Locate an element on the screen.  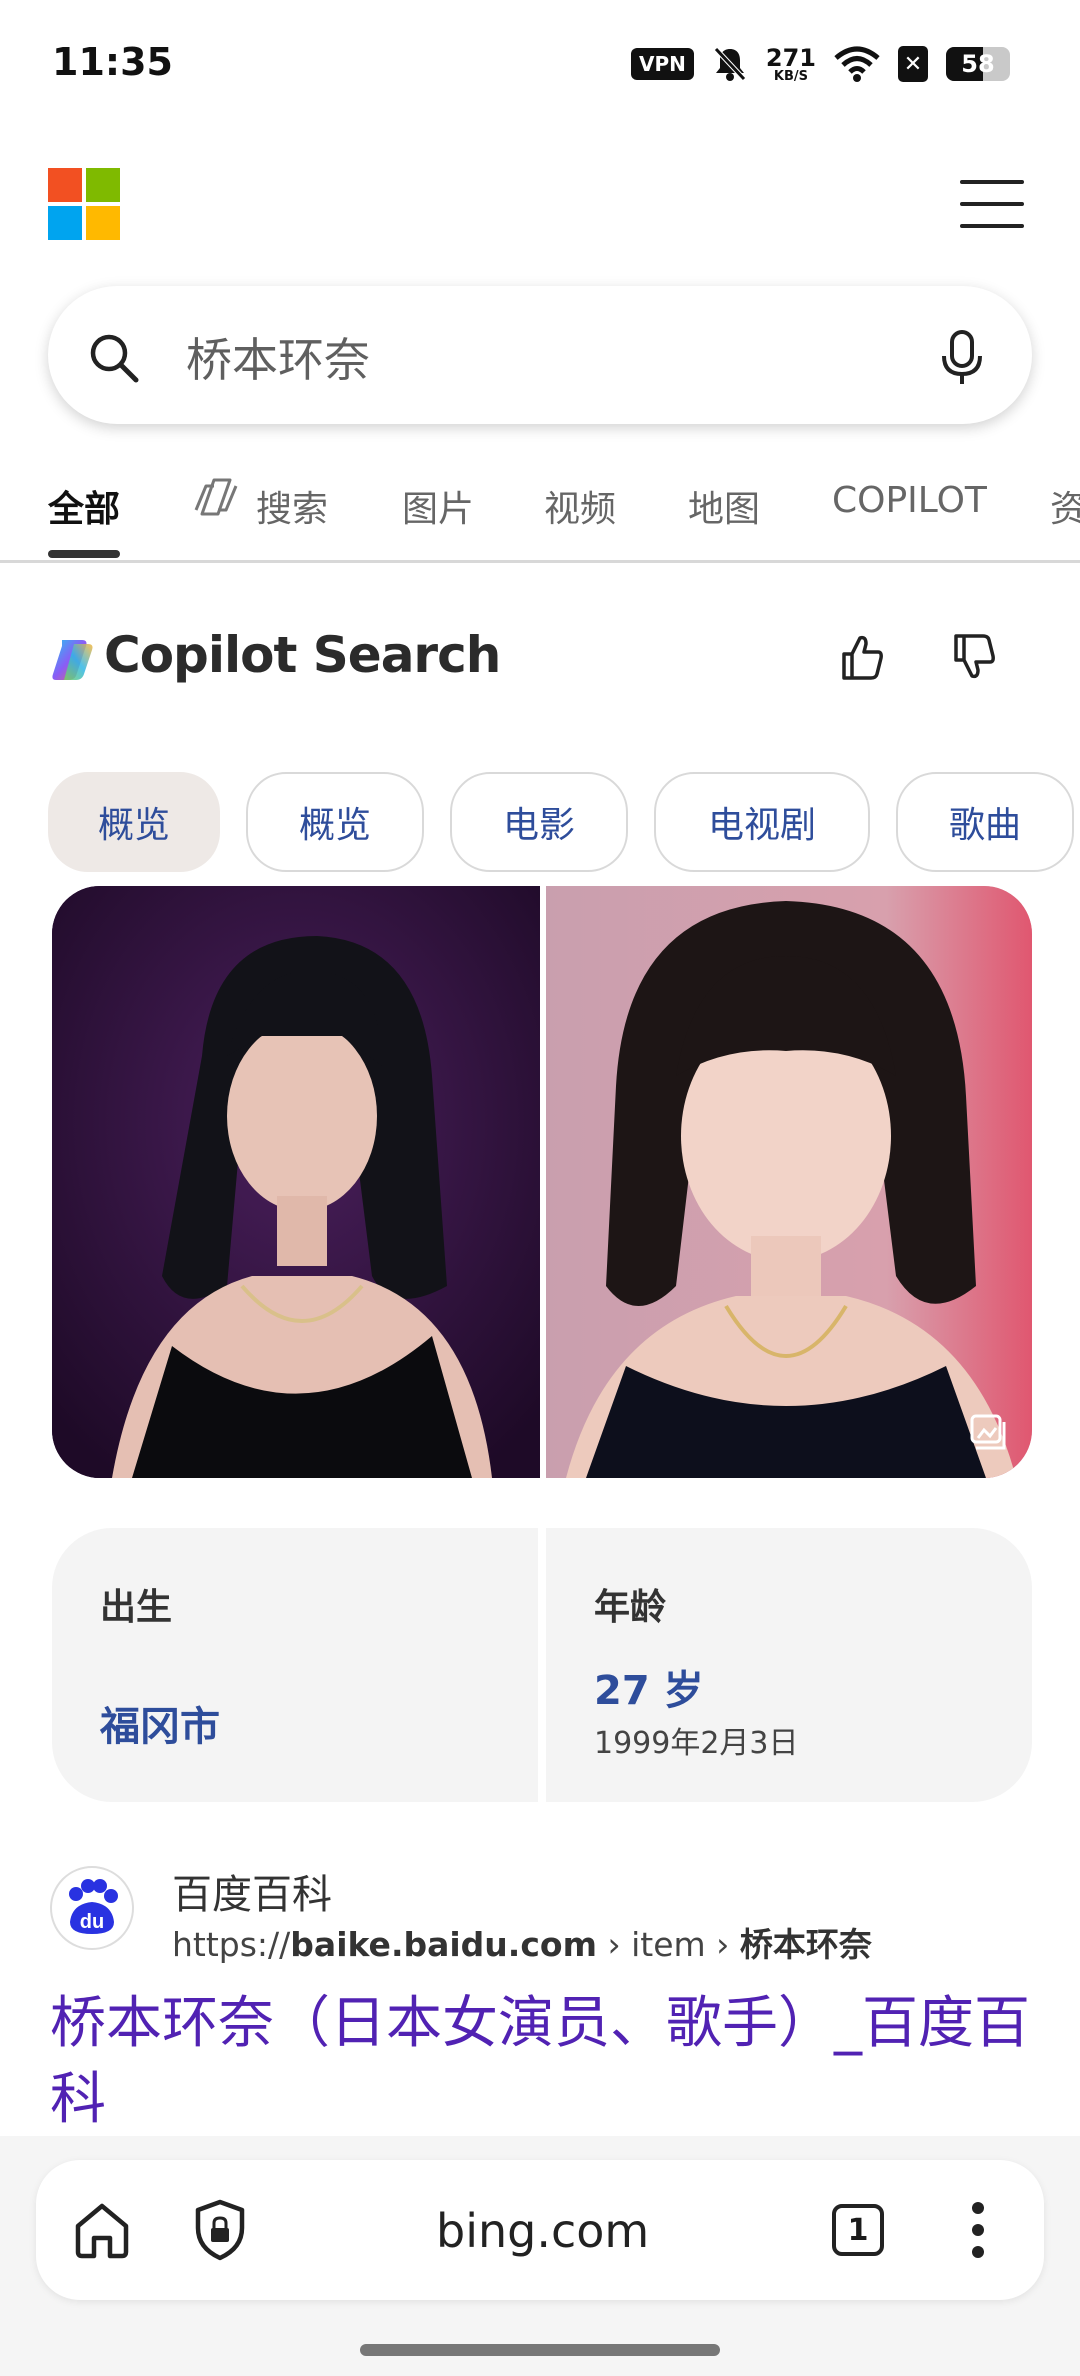
status-time: 11:35 is located at coordinates (112, 62).